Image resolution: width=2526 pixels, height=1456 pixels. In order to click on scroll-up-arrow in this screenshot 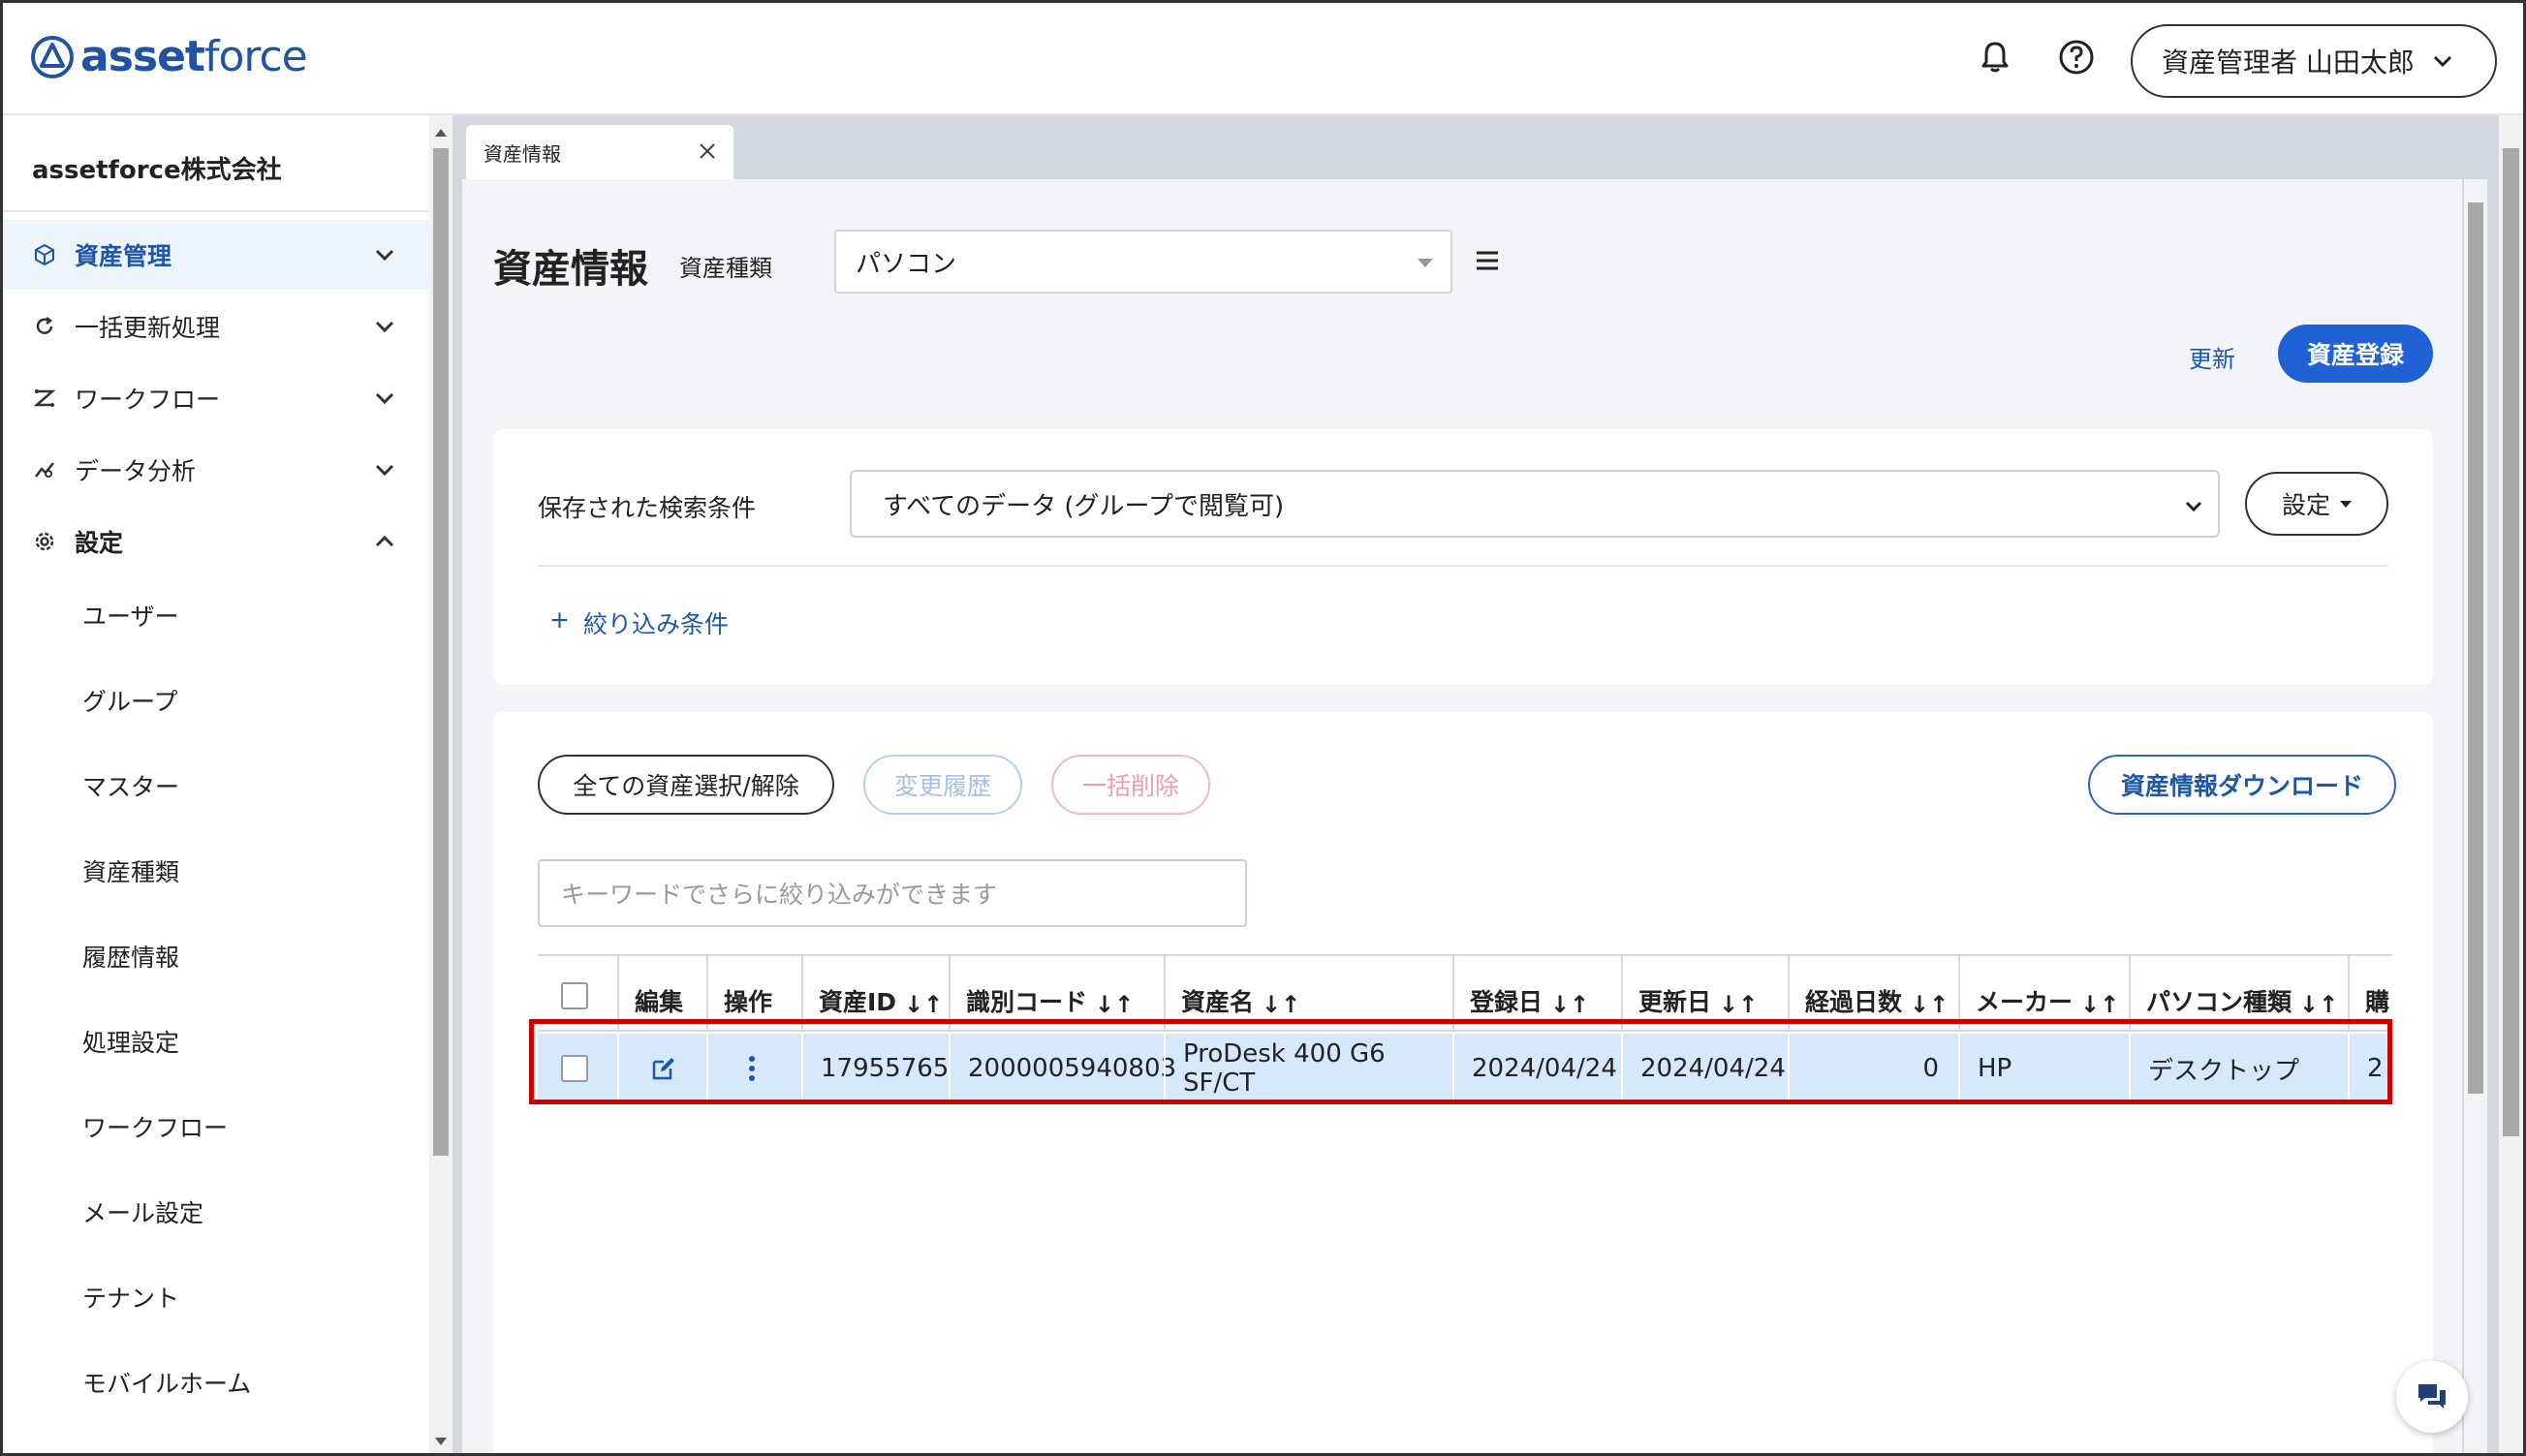, I will do `click(441, 133)`.